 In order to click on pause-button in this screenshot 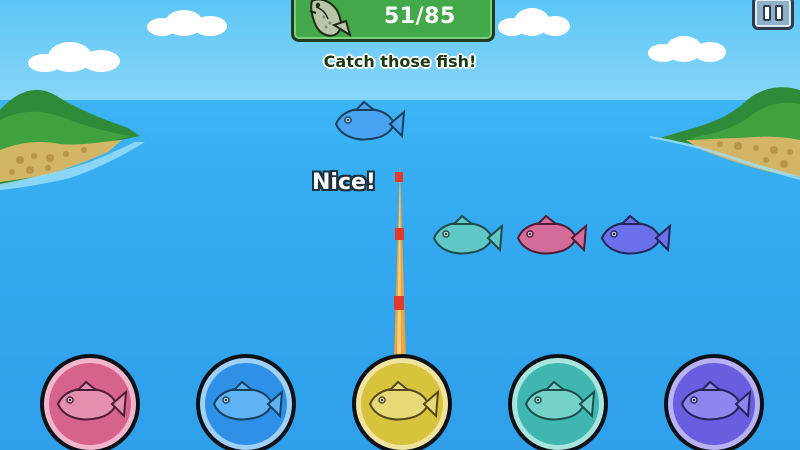, I will do `click(773, 15)`.